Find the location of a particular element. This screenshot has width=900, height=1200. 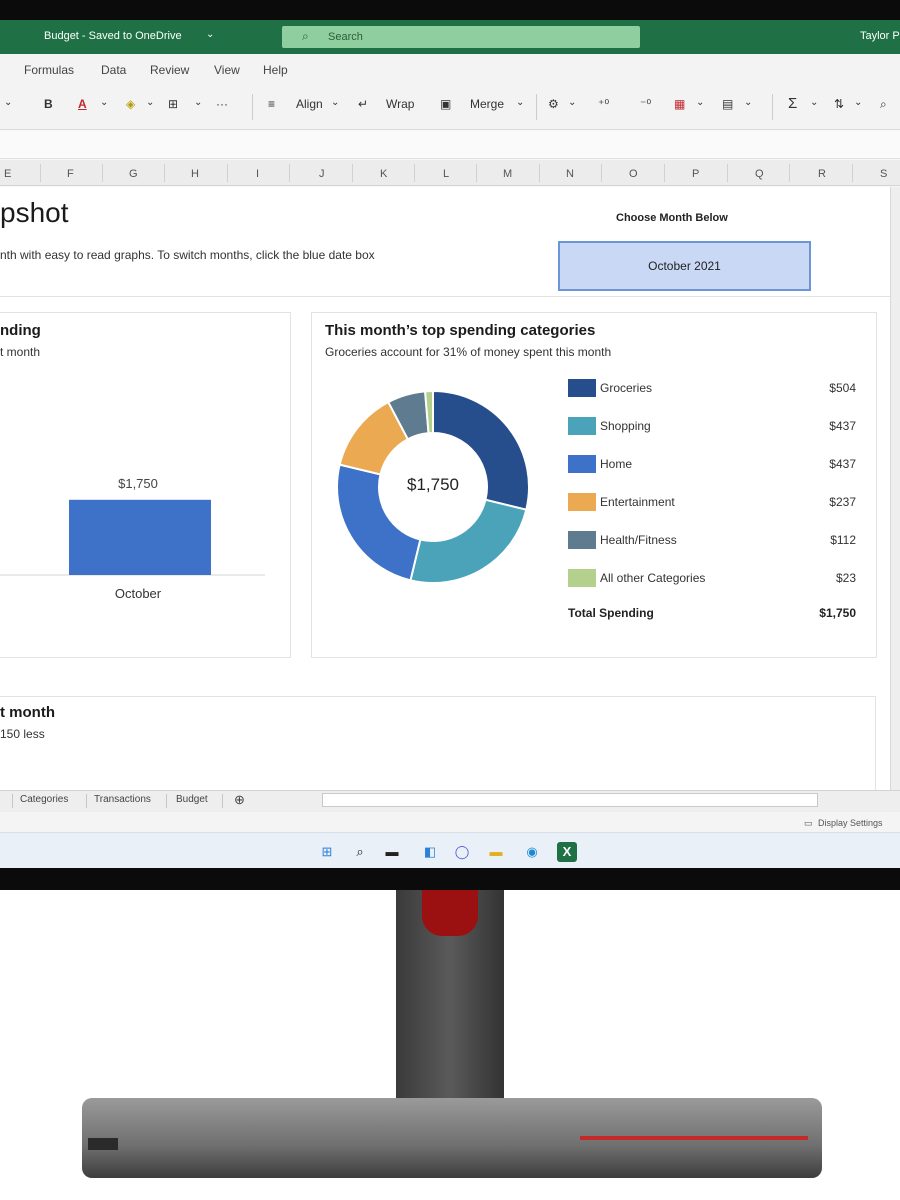

align-button: Align is located at coordinates (309, 104).